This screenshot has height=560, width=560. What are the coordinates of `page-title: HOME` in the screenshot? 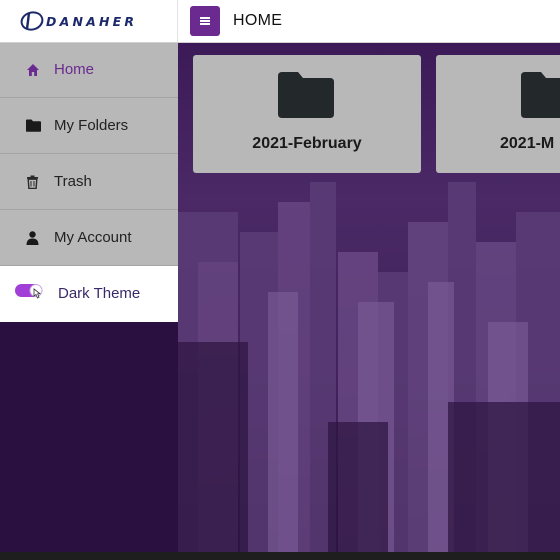 It's located at (258, 20).